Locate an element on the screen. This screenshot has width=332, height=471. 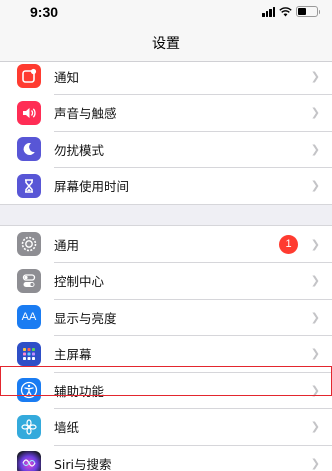
page-title: 设置 is located at coordinates (166, 43).